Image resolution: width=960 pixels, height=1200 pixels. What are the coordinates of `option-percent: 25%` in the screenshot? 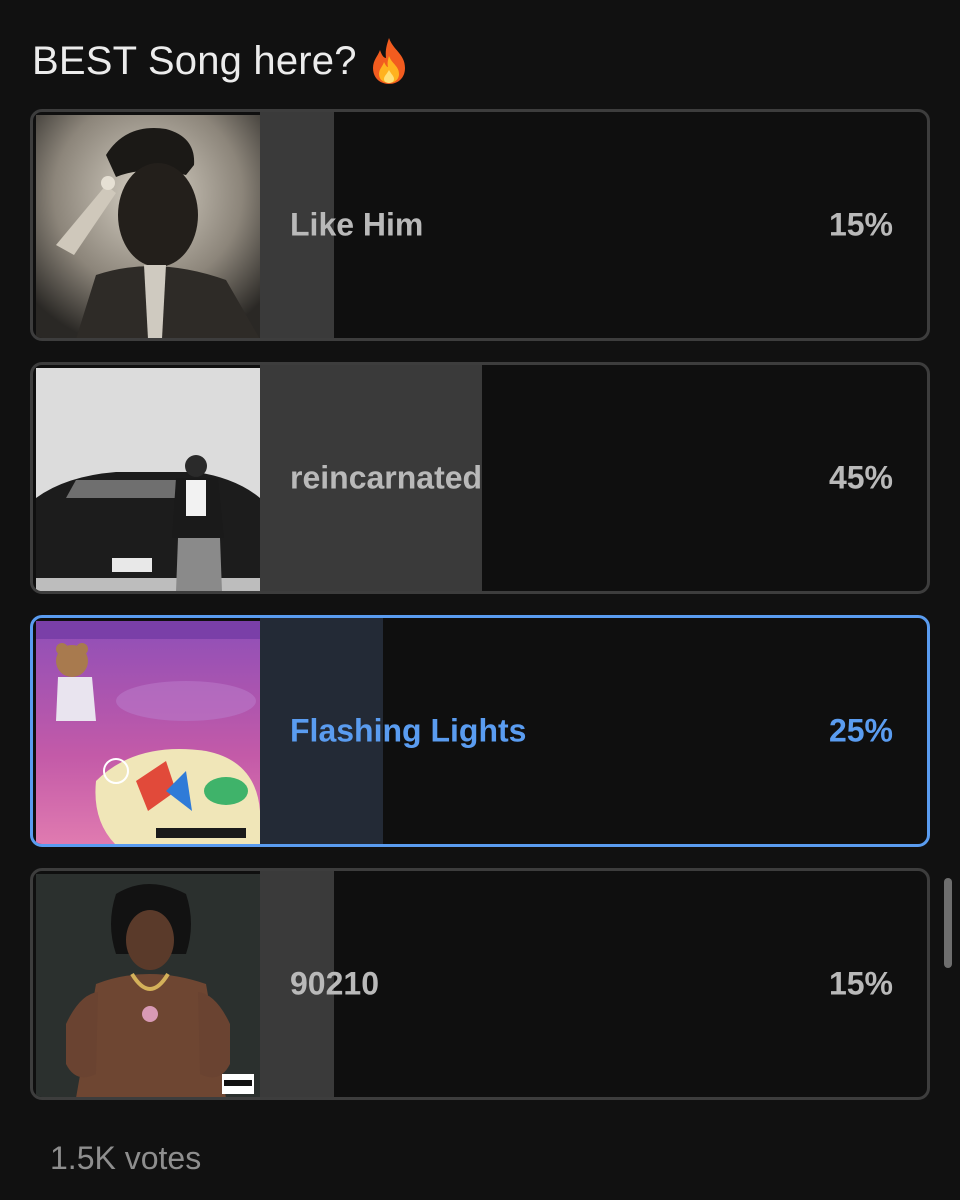 It's located at (860, 730).